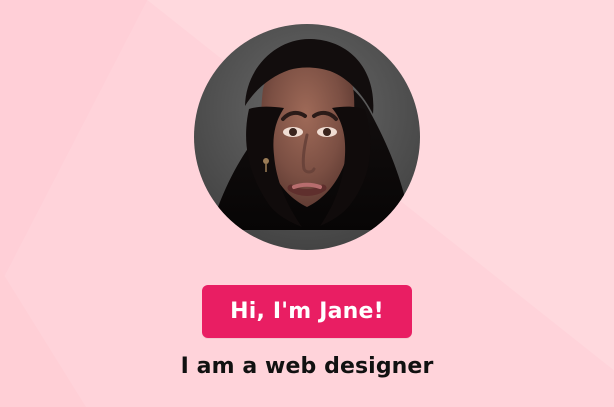 The image size is (614, 407). What do you see at coordinates (307, 366) in the screenshot?
I see `profile-tagline: I am a web designer` at bounding box center [307, 366].